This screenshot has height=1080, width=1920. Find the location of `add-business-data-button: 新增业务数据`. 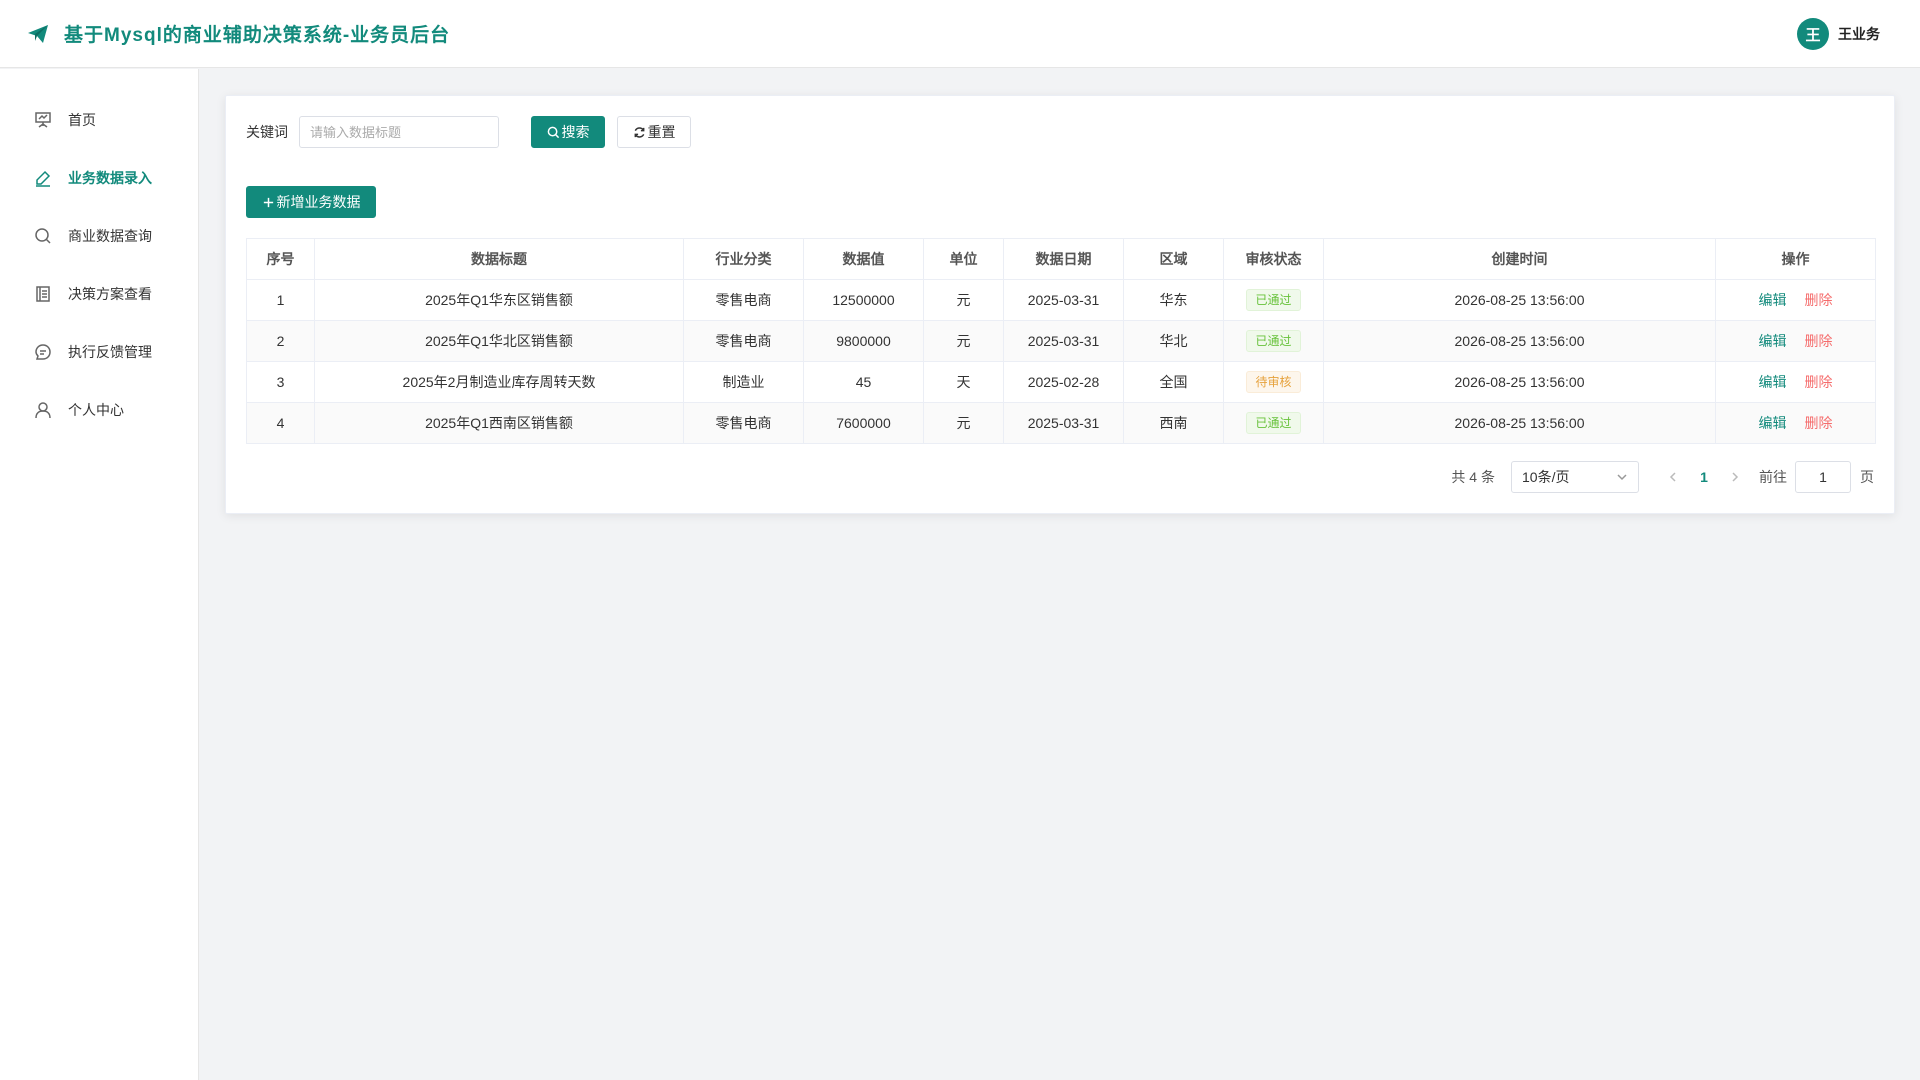

add-business-data-button: 新增业务数据 is located at coordinates (311, 202).